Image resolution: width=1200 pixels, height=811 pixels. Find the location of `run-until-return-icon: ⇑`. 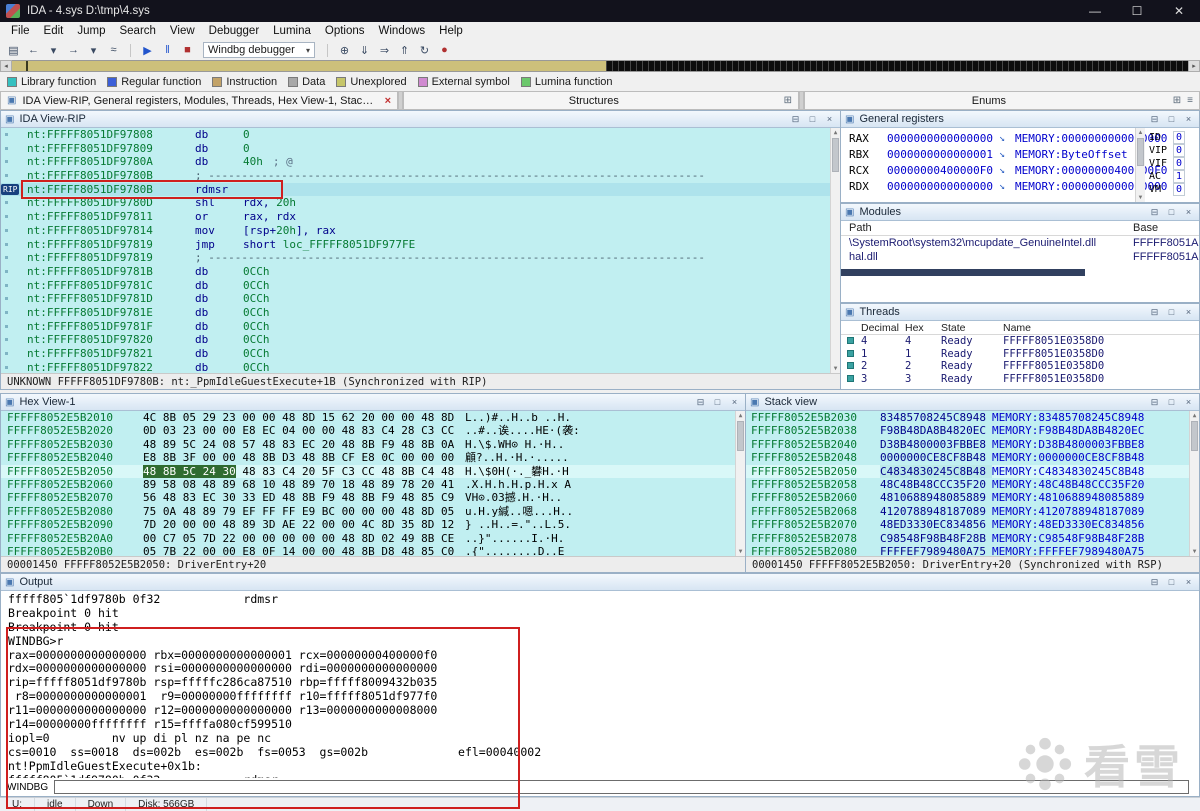

run-until-return-icon: ⇑ is located at coordinates (404, 50).